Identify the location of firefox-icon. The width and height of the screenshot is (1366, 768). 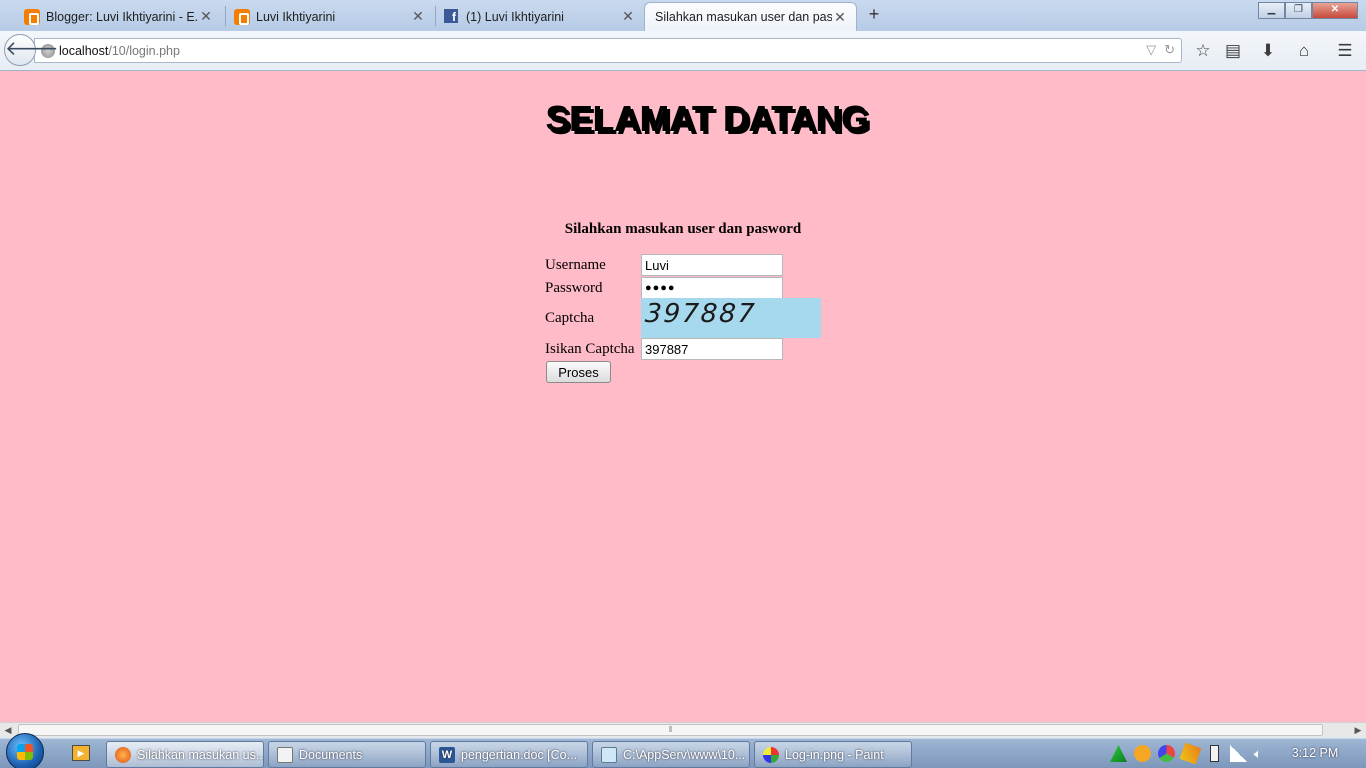
(123, 754).